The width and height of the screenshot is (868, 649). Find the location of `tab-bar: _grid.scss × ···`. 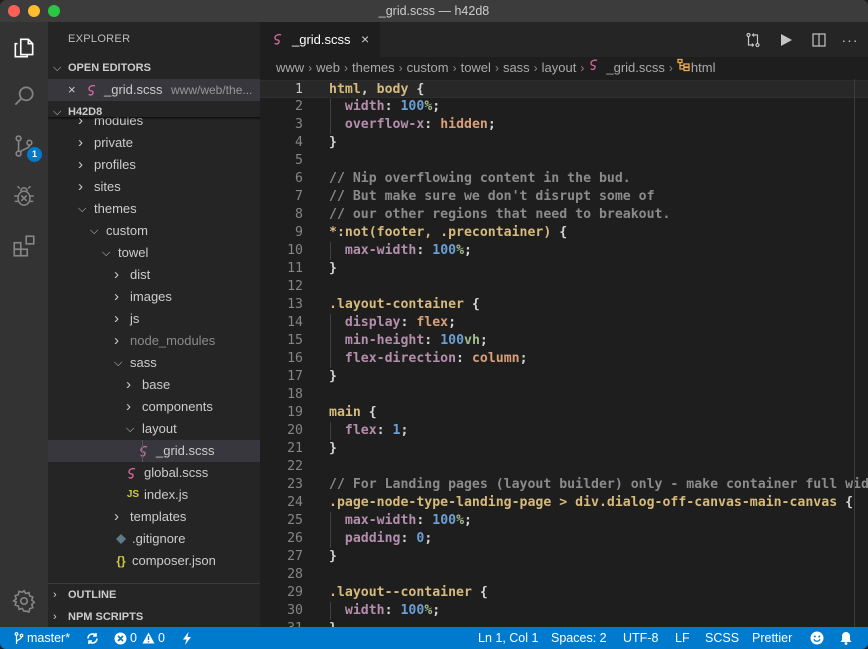

tab-bar: _grid.scss × ··· is located at coordinates (564, 39).